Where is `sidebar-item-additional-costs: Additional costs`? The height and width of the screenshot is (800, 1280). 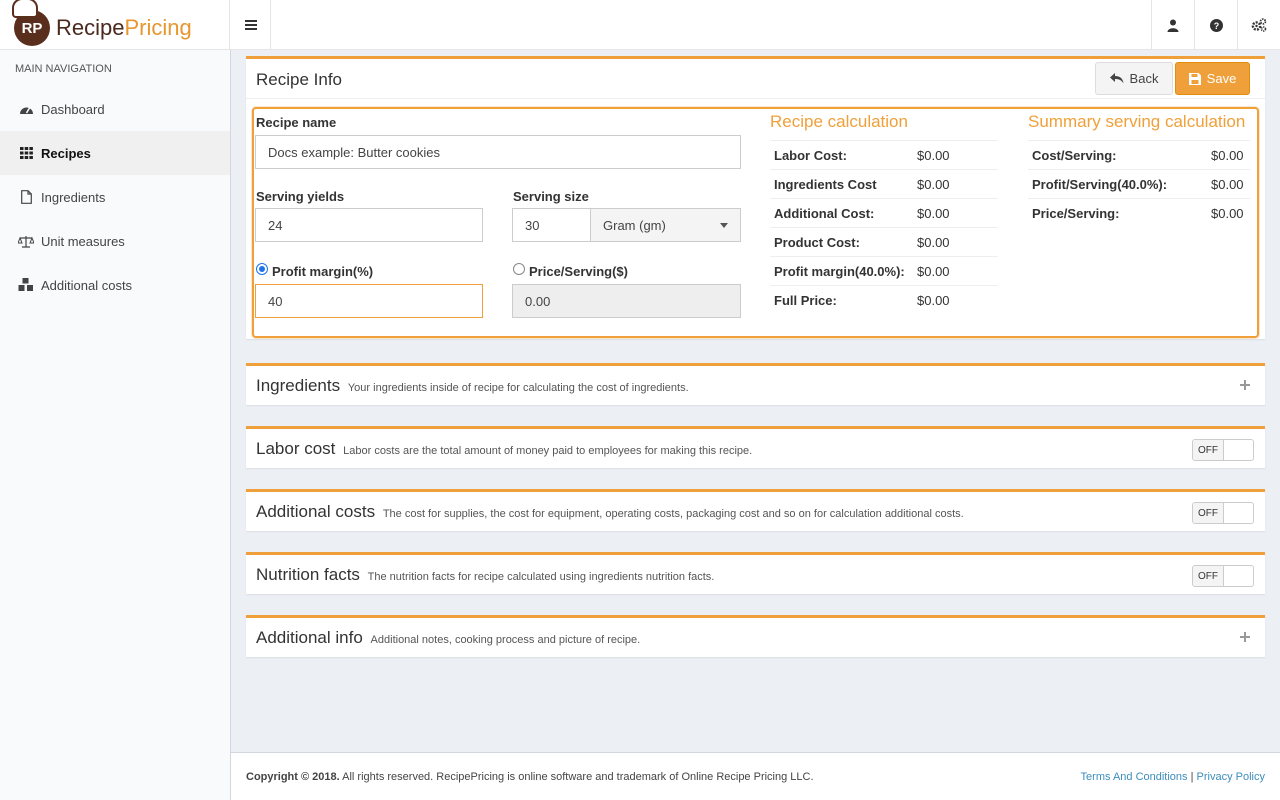 sidebar-item-additional-costs: Additional costs is located at coordinates (115, 285).